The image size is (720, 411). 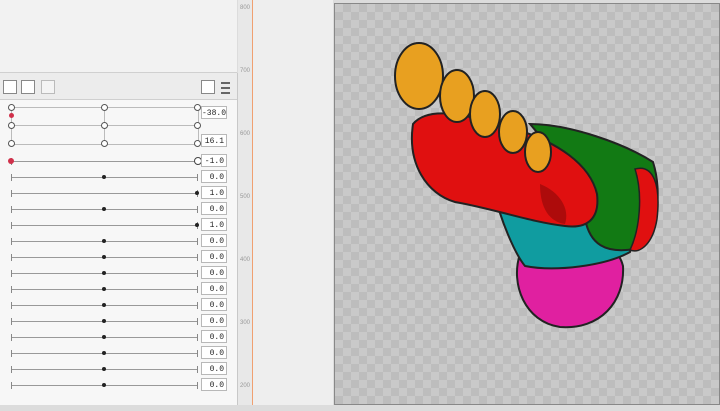 I want to click on table-icon, so click(x=28, y=87).